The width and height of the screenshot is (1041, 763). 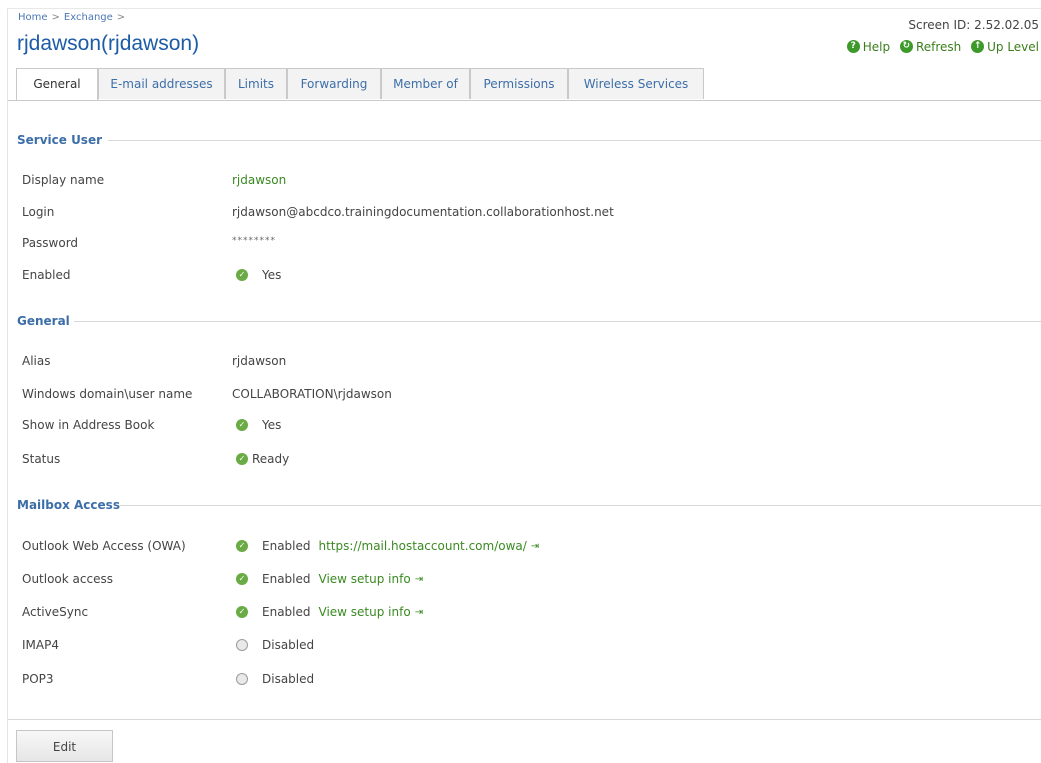 What do you see at coordinates (636, 83) in the screenshot?
I see `tab-wireless-services: Wireless Services` at bounding box center [636, 83].